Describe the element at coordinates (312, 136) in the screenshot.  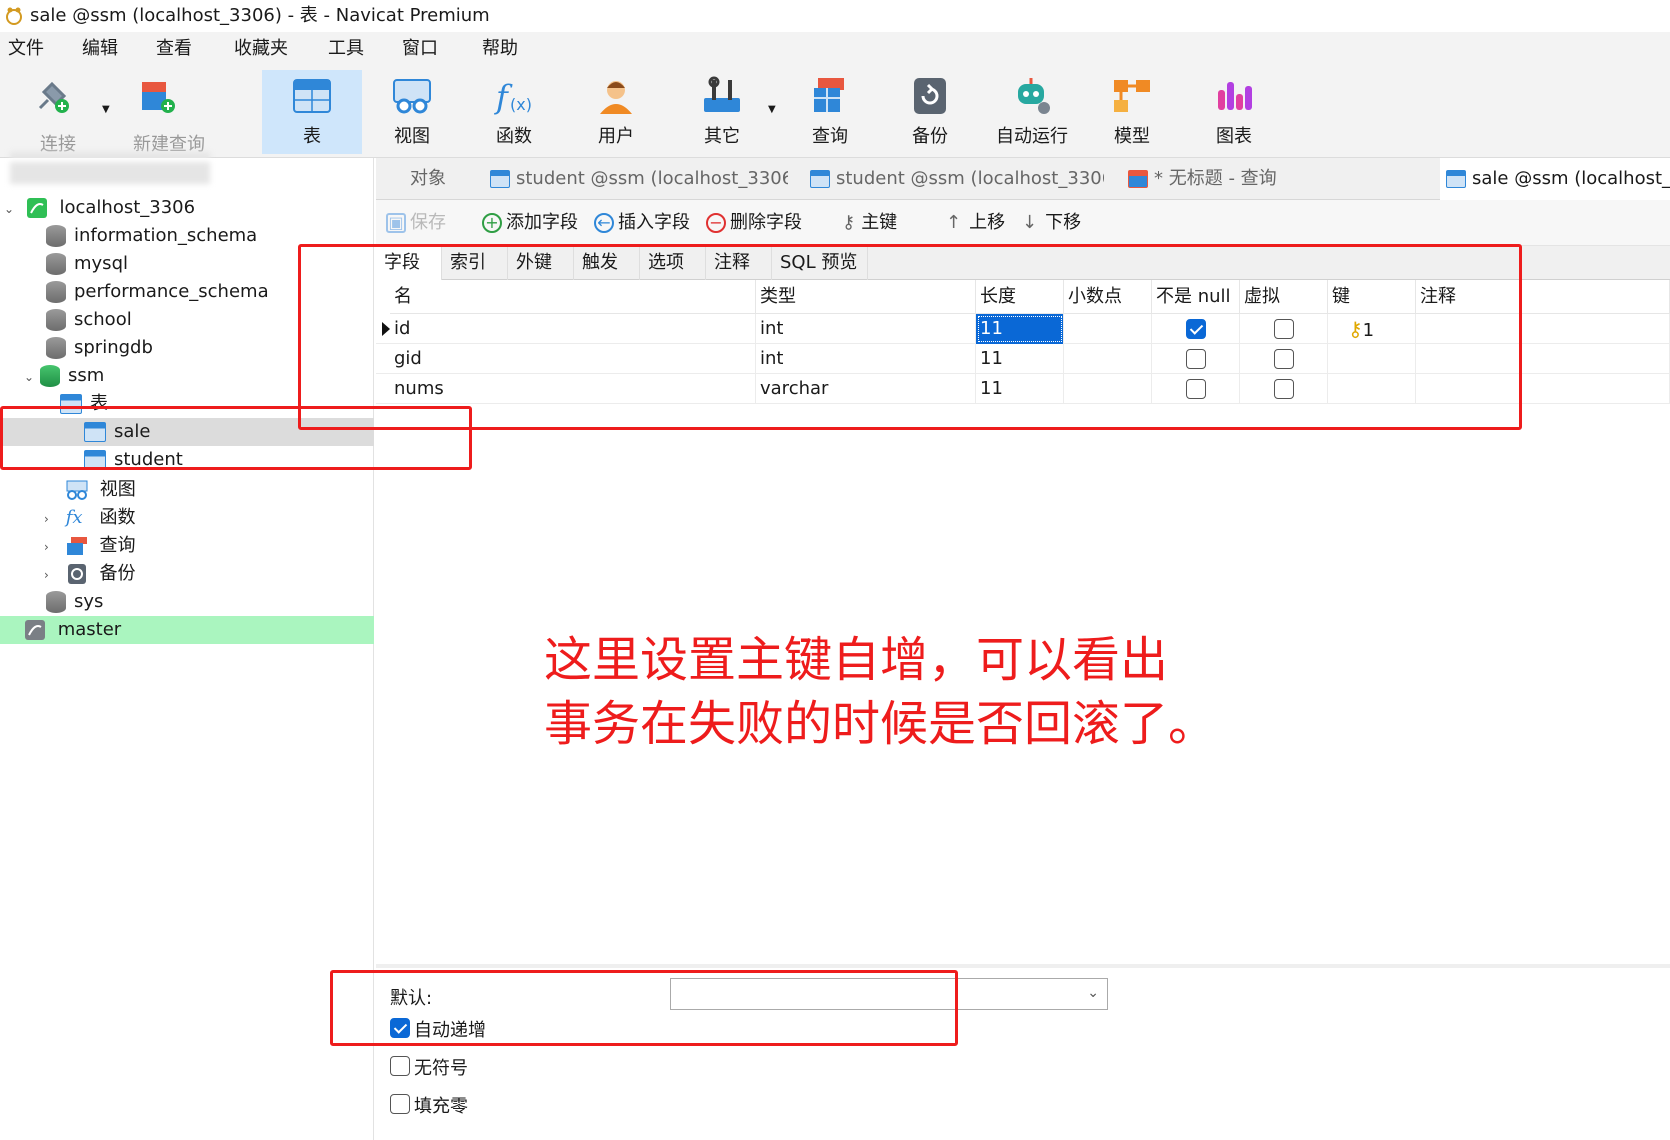
I see `toolbar-table-label: 表` at that location.